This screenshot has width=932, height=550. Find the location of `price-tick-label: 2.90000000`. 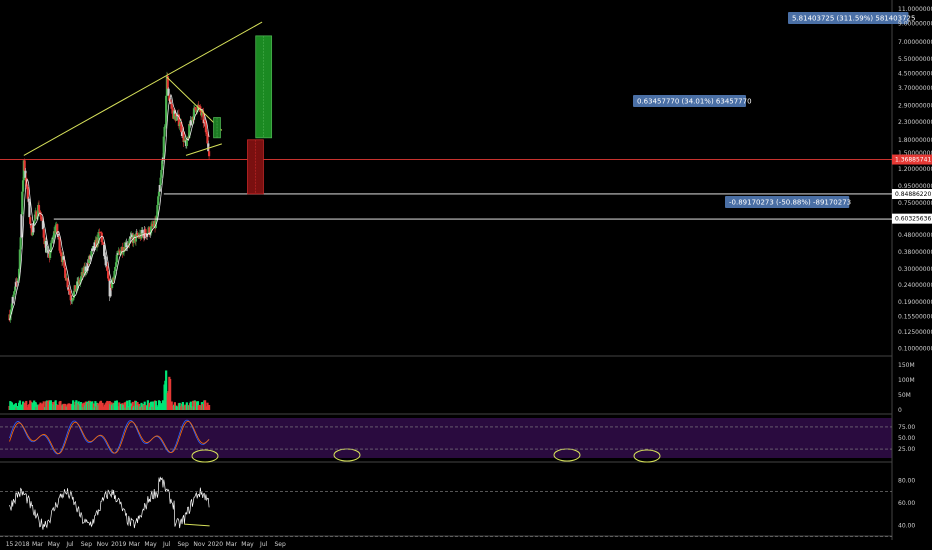

price-tick-label: 2.90000000 is located at coordinates (915, 105).